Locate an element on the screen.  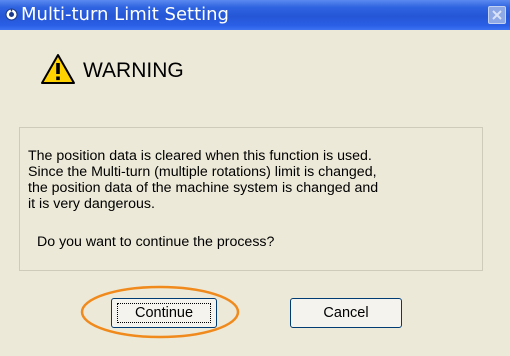
continue-button: Continue is located at coordinates (164, 313).